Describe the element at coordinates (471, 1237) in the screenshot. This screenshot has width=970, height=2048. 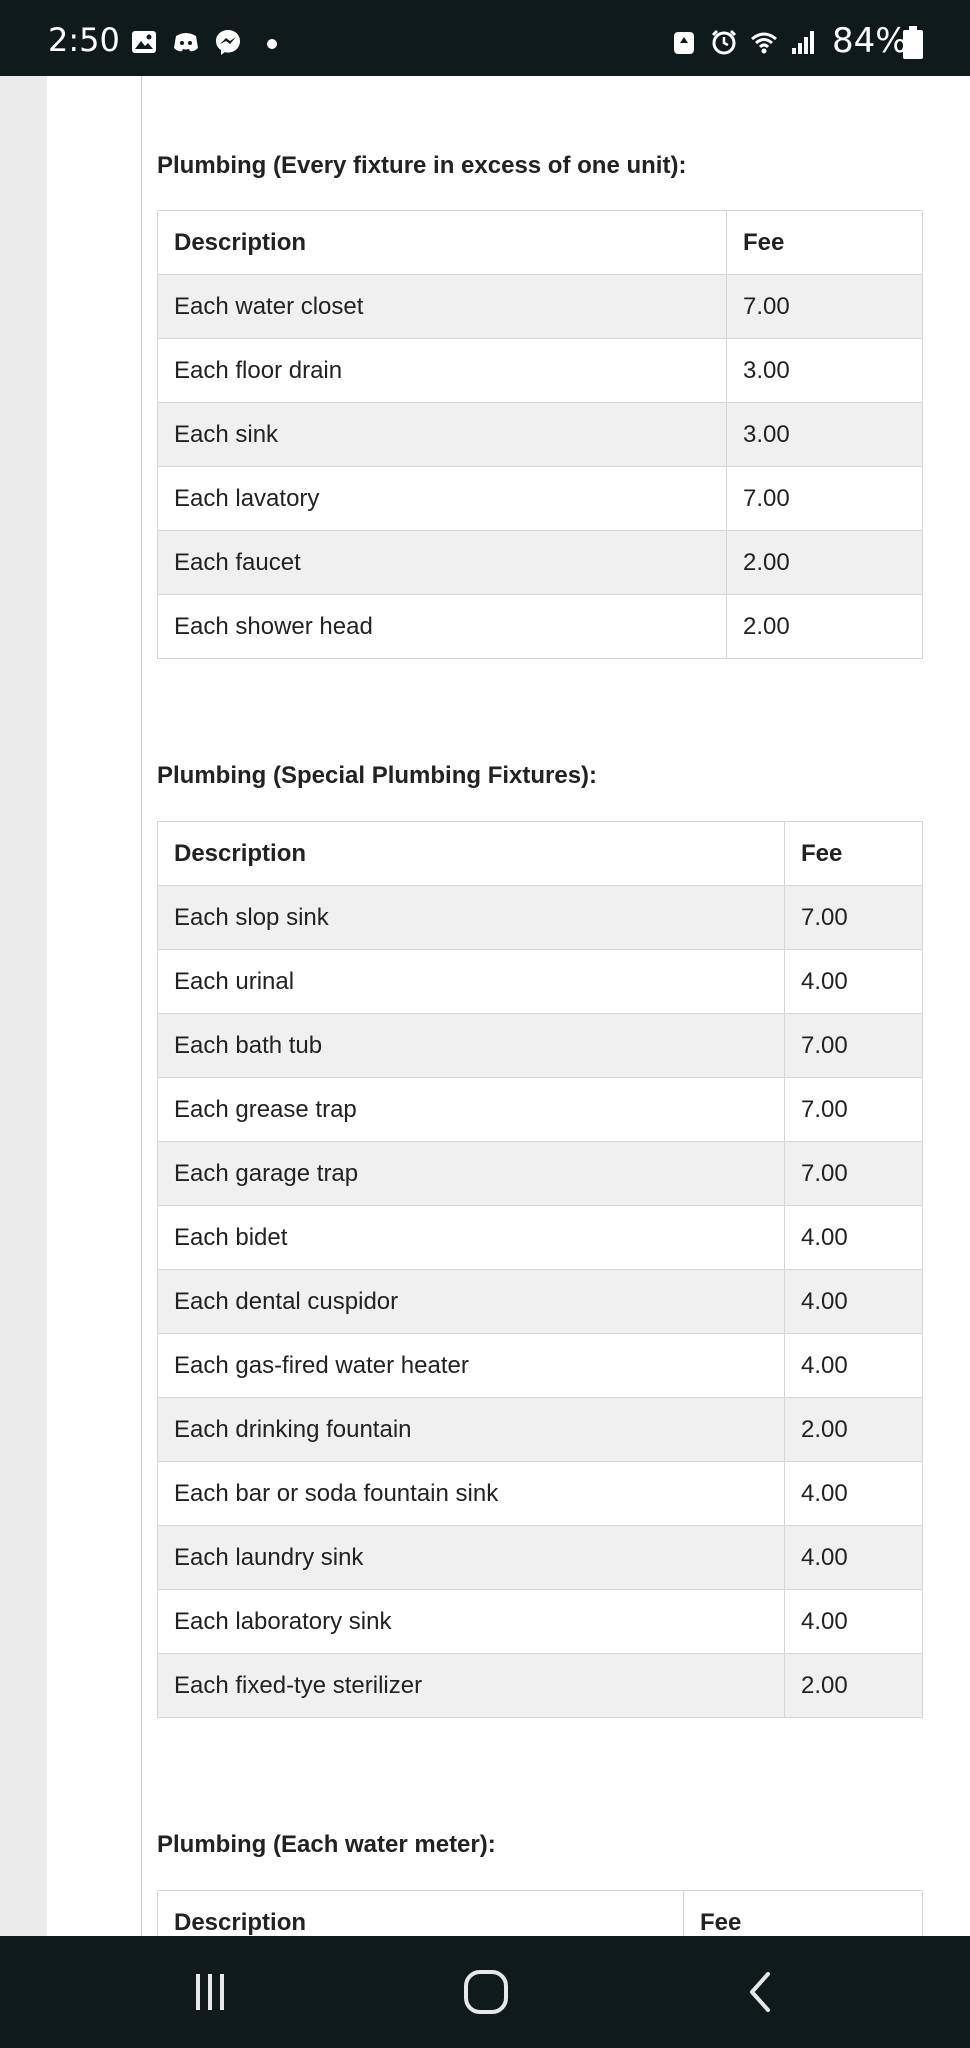
I see `row-description: Each bidet` at that location.